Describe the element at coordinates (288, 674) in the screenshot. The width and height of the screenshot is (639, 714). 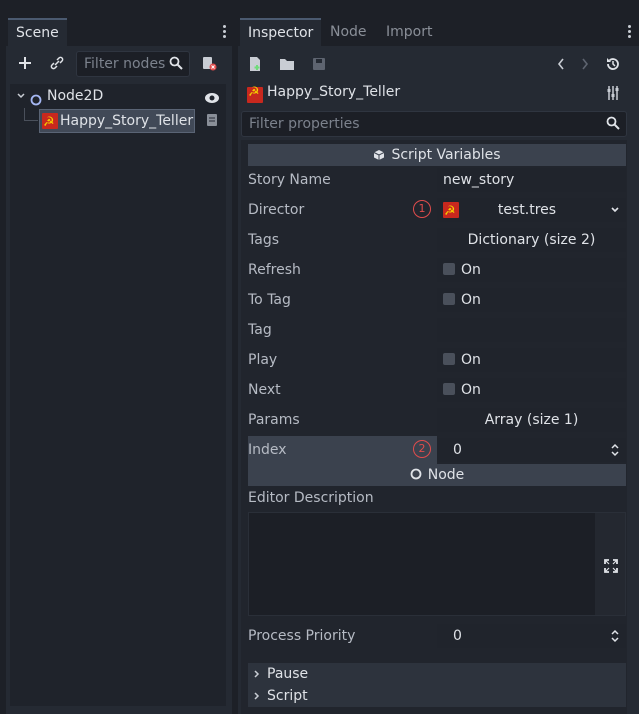
I see `group-label: Pause` at that location.